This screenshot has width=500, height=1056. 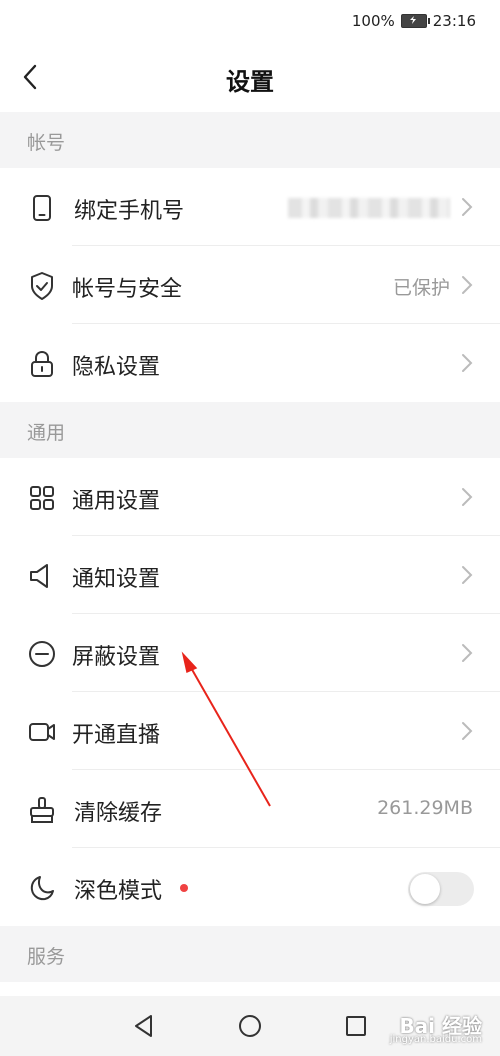 I want to click on row-label: 绑定手机号, so click(x=129, y=211).